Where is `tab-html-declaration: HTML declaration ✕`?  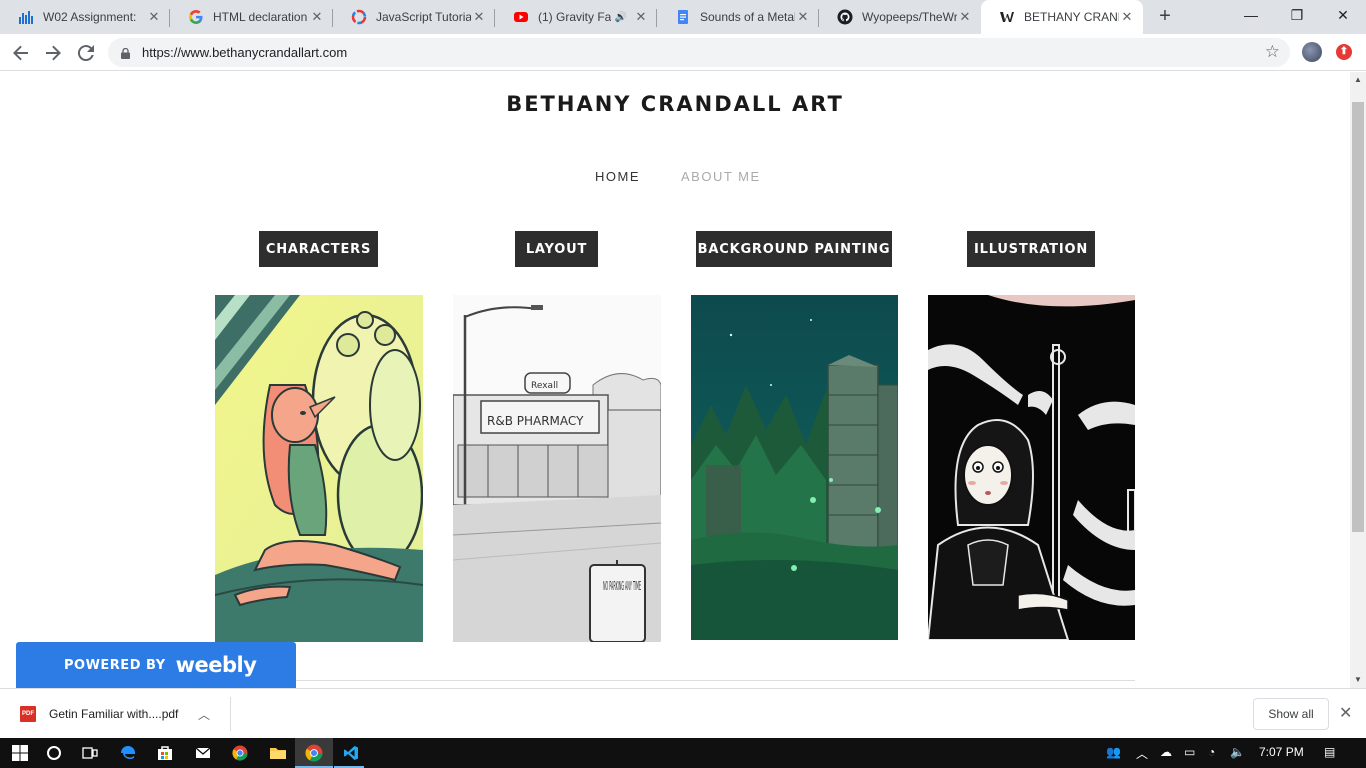
tab-html-declaration: HTML declaration ✕ is located at coordinates (251, 17).